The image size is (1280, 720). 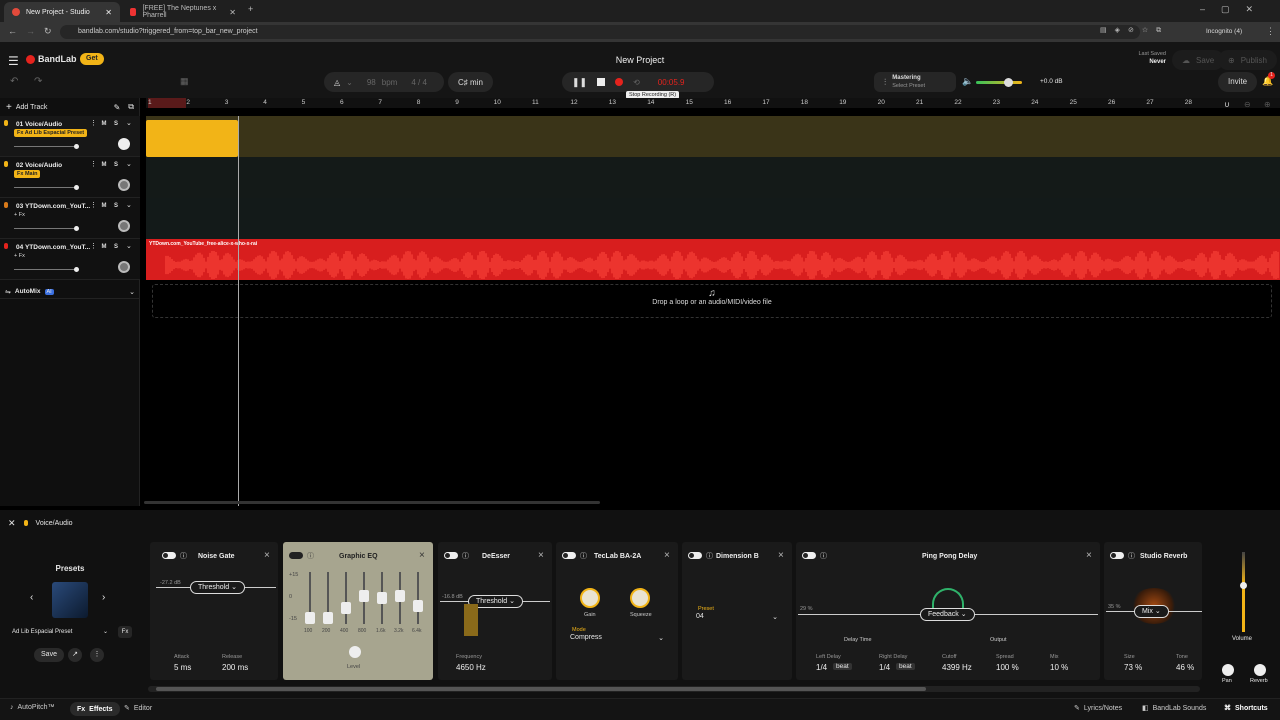 I want to click on dimension-card: ⓘ Dimension B × Preset 04 ⌄, so click(x=737, y=611).